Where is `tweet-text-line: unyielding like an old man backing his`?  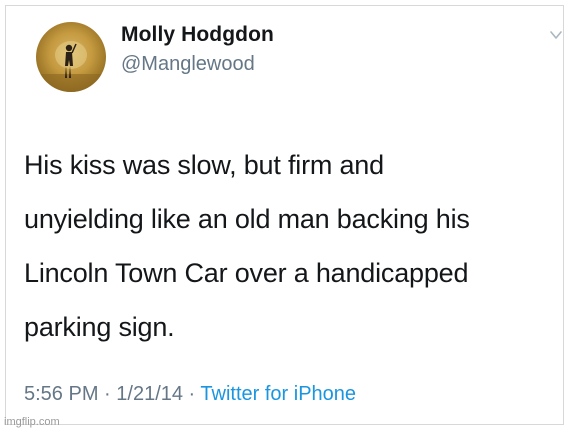 tweet-text-line: unyielding like an old man backing his is located at coordinates (247, 219).